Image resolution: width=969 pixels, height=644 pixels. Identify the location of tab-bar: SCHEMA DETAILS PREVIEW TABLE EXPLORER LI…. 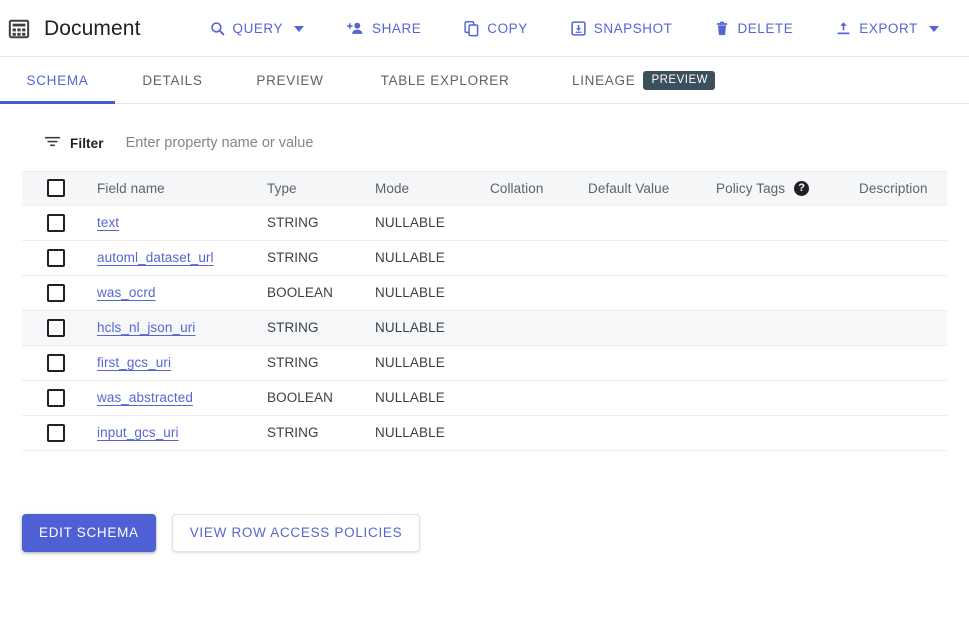
(484, 80).